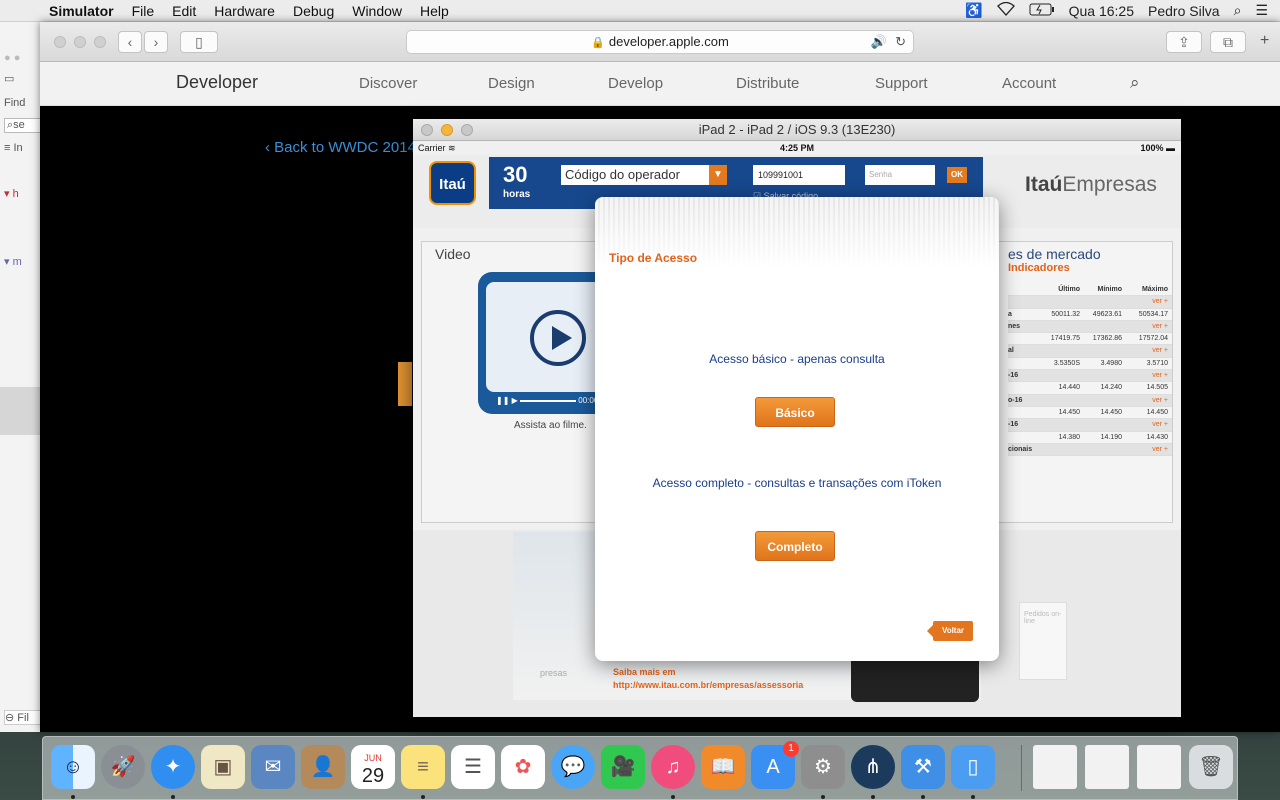  I want to click on wifi-icon, so click(1005, 10).